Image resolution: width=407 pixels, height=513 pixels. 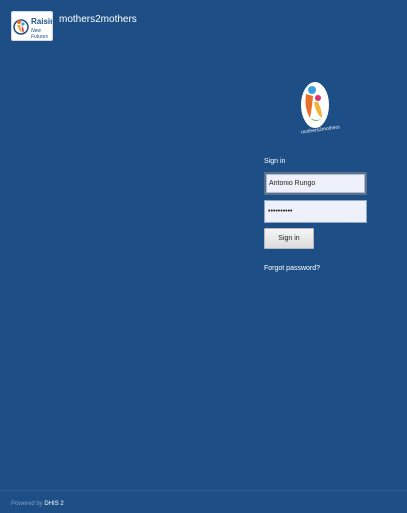 What do you see at coordinates (53, 504) in the screenshot?
I see `dhis2-link: DHIS 2` at bounding box center [53, 504].